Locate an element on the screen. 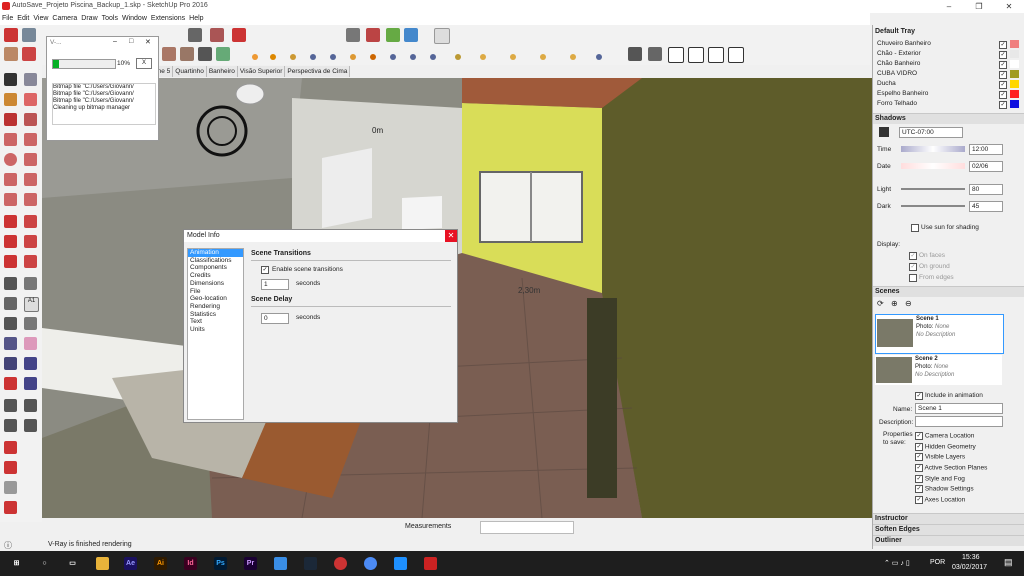 This screenshot has width=1024, height=576. category-geo-location: Geo-location is located at coordinates (215, 299).